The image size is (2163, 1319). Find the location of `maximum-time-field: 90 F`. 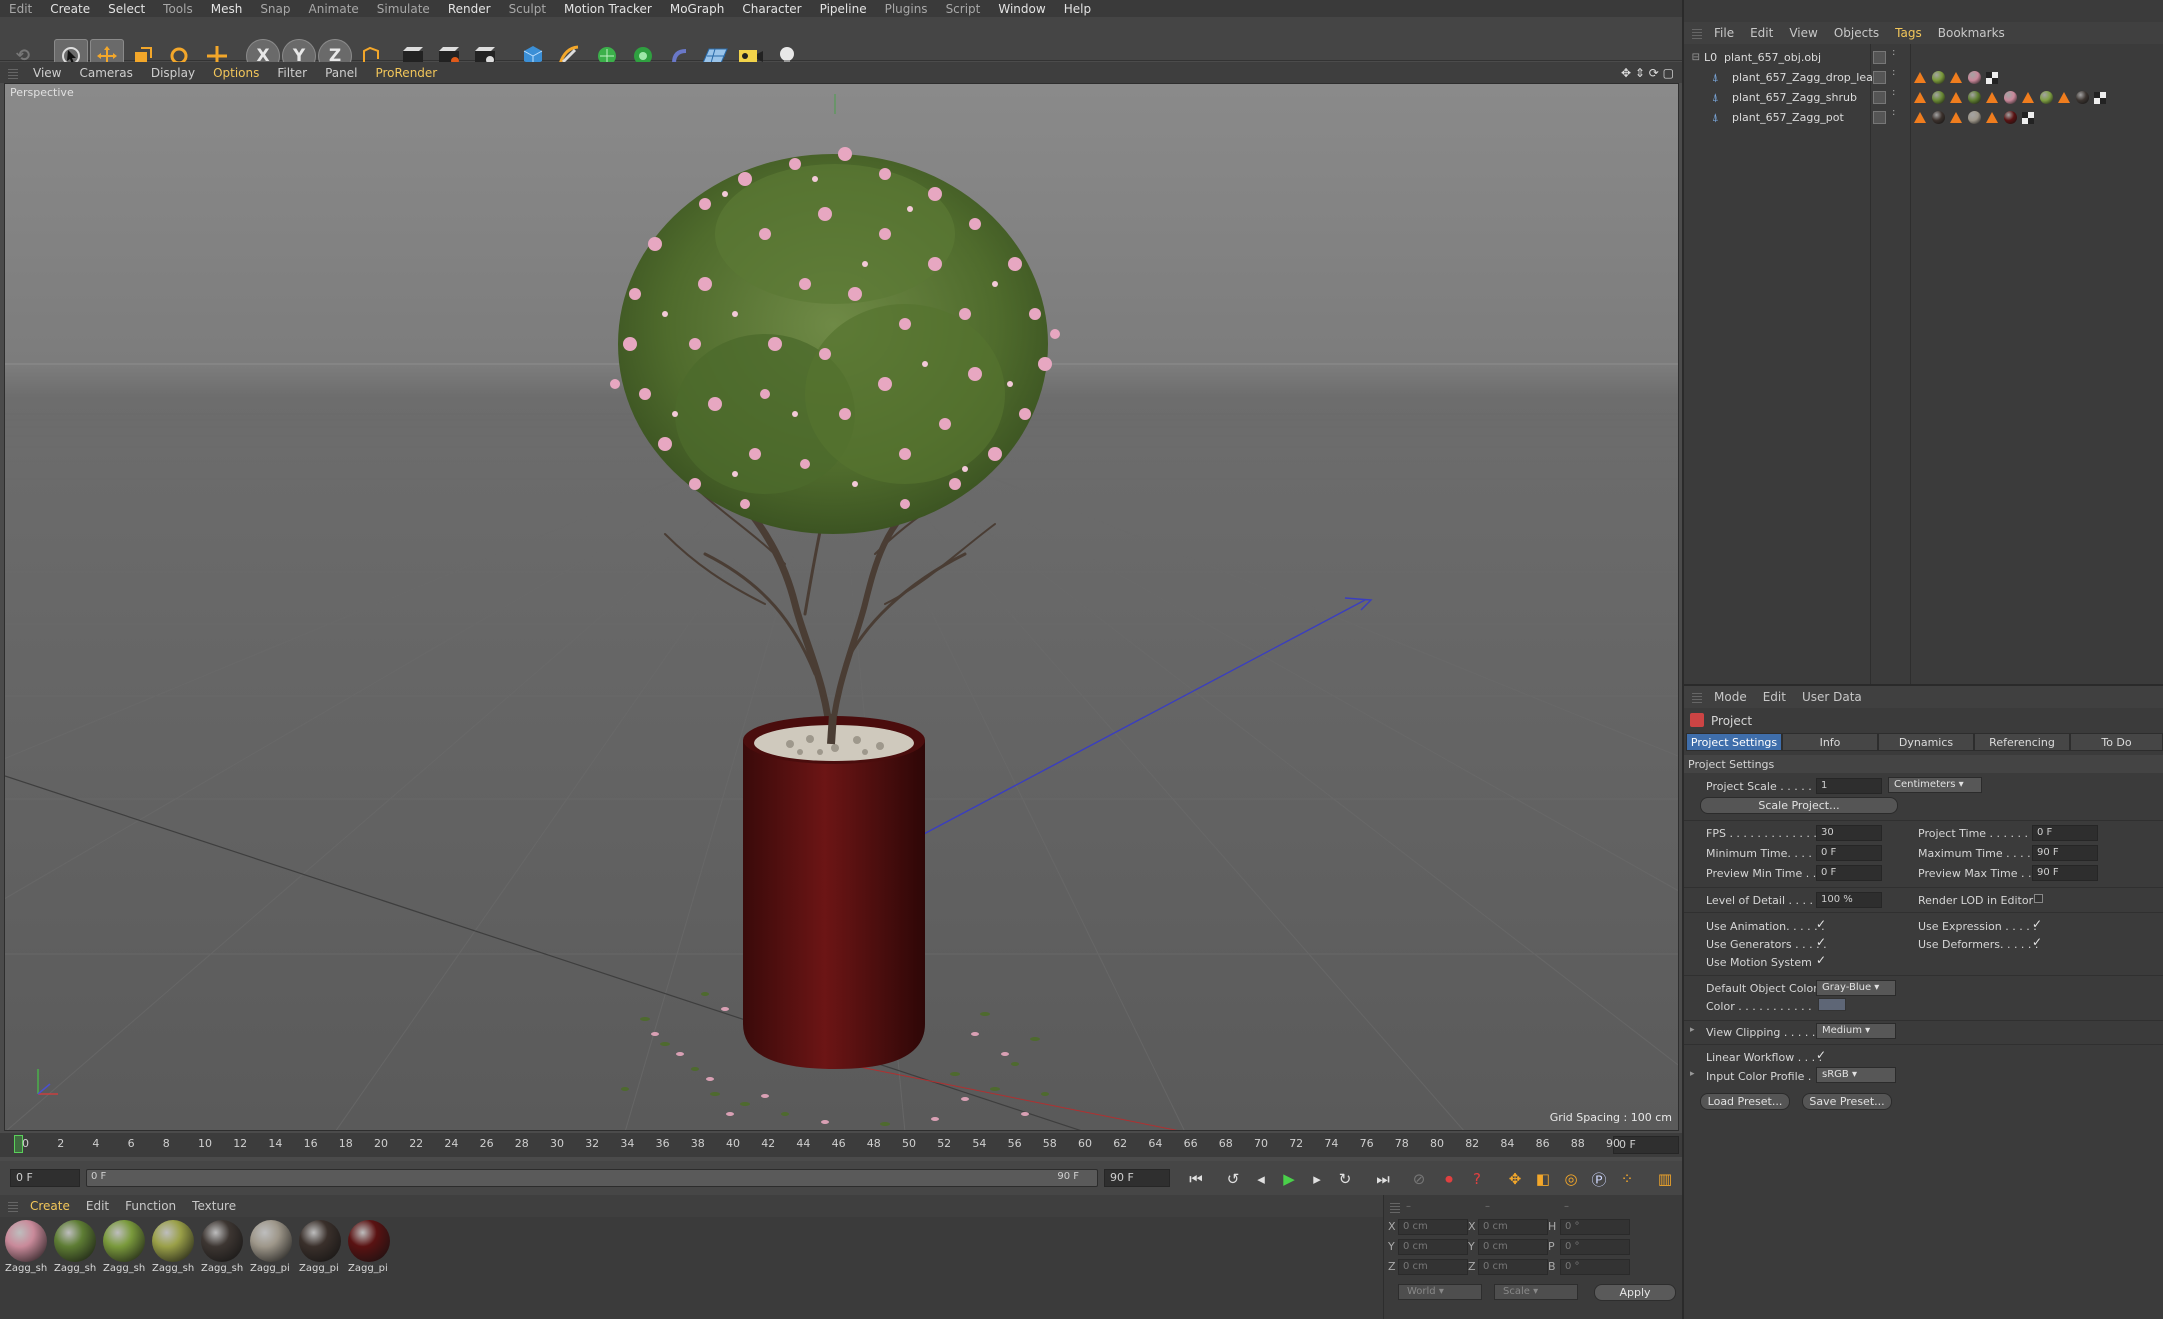

maximum-time-field: 90 F is located at coordinates (2065, 853).